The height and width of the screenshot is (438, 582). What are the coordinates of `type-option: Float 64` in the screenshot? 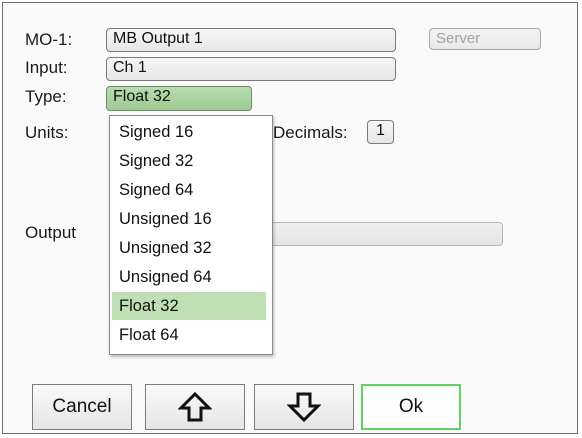 It's located at (189, 335).